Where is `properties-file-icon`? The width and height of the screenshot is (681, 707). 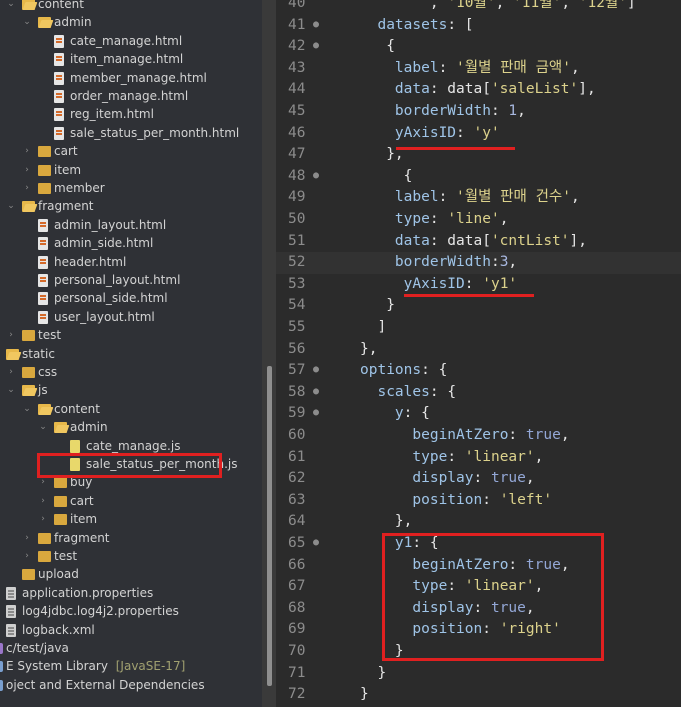
properties-file-icon is located at coordinates (11, 612).